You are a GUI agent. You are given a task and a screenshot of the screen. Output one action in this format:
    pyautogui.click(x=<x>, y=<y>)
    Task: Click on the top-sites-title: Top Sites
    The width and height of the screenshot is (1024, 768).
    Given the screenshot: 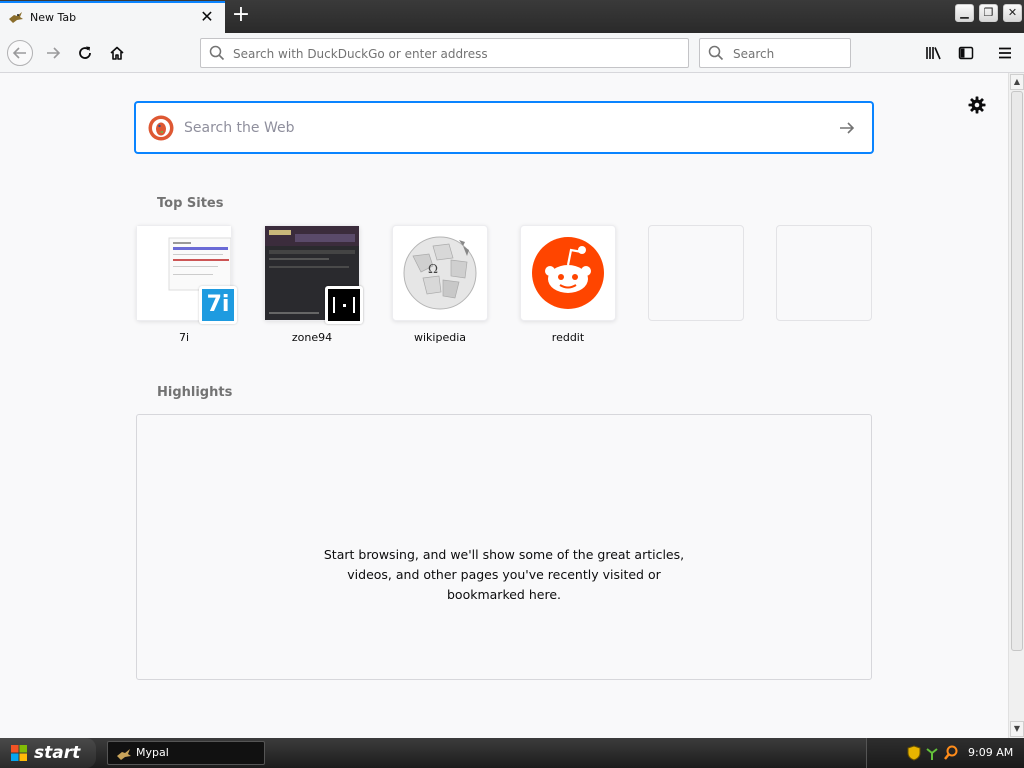 What is the action you would take?
    pyautogui.click(x=190, y=203)
    